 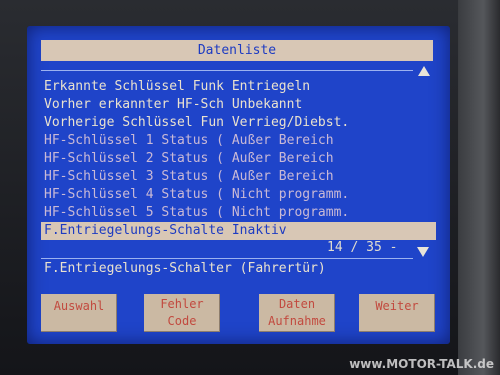 What do you see at coordinates (237, 50) in the screenshot?
I see `screen-title: Datenliste` at bounding box center [237, 50].